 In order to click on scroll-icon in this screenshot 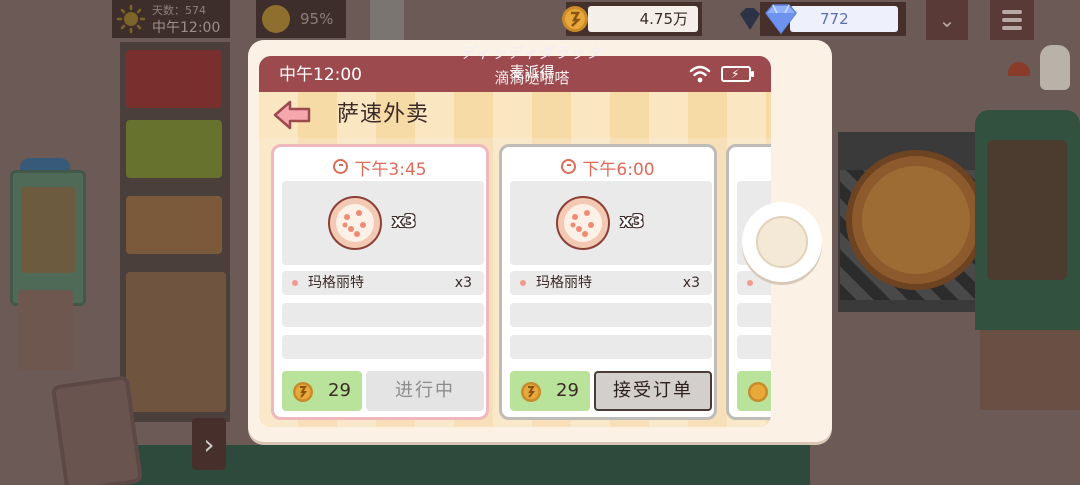, I will do `click(387, 20)`.